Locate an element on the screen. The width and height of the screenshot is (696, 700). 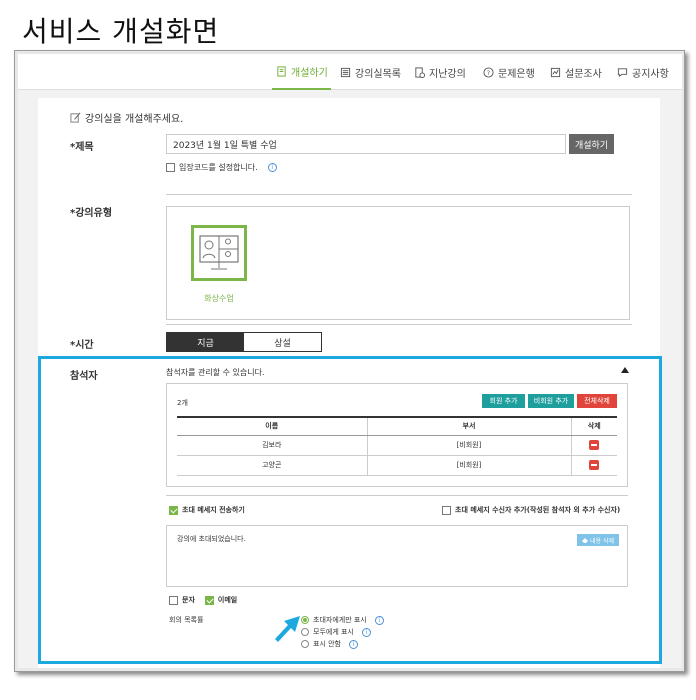
radio-show-all: 모두에게 표시 i is located at coordinates (336, 632).